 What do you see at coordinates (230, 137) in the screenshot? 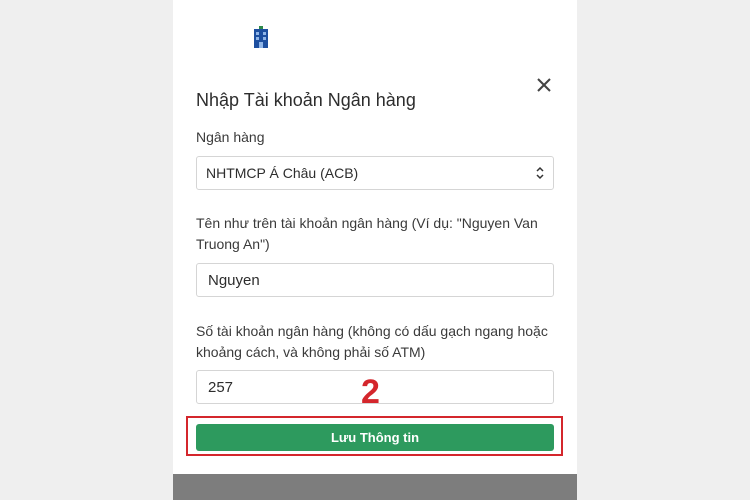
I see `bank-label: Ngân hàng` at bounding box center [230, 137].